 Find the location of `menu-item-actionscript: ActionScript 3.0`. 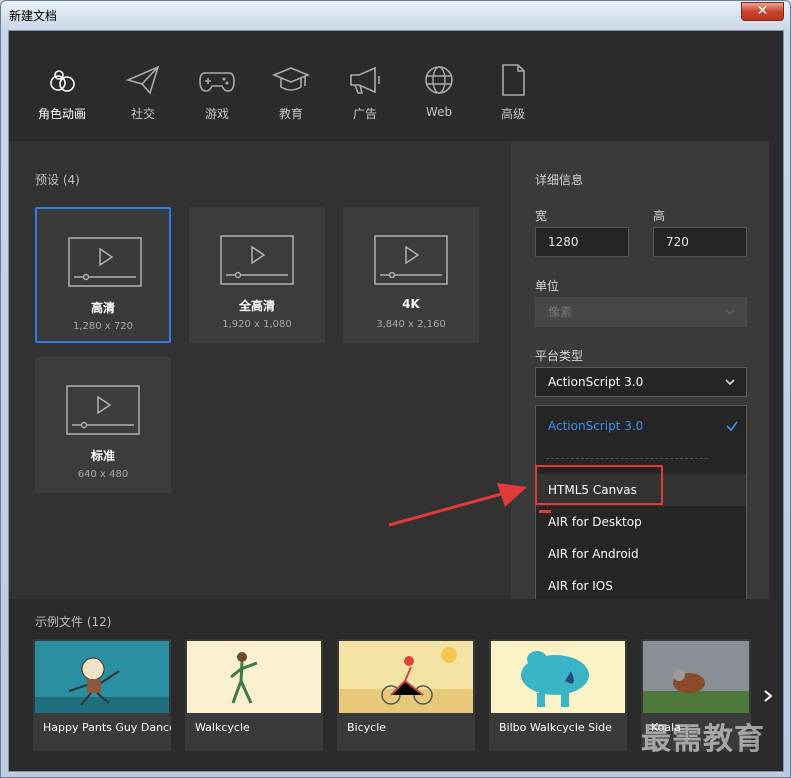

menu-item-actionscript: ActionScript 3.0 is located at coordinates (641, 426).